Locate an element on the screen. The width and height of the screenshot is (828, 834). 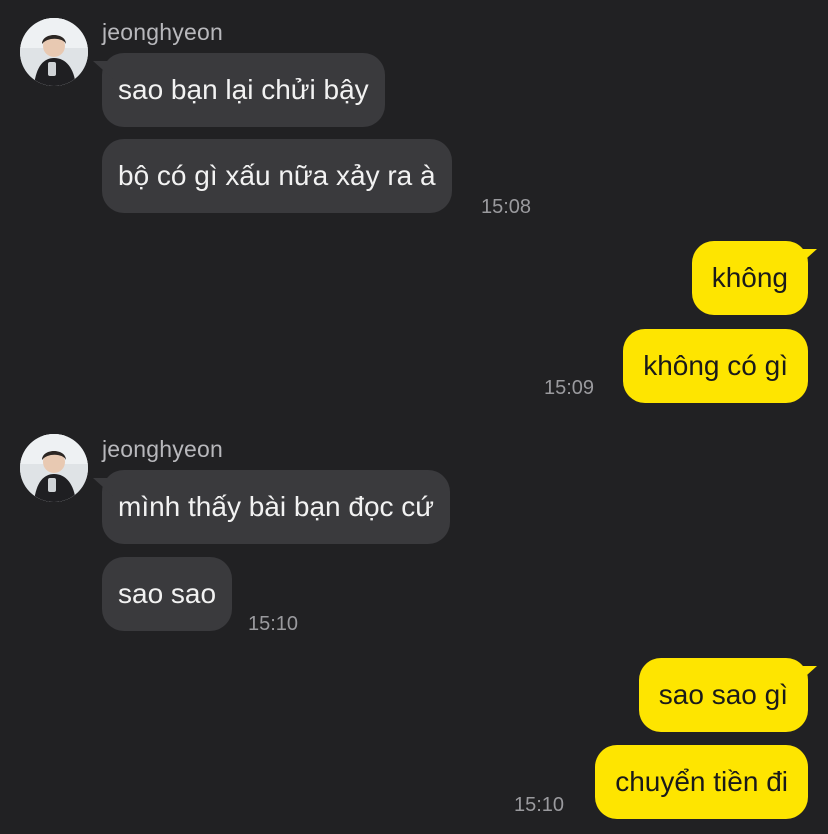
message-timestamp: 15:08 is located at coordinates (506, 207).